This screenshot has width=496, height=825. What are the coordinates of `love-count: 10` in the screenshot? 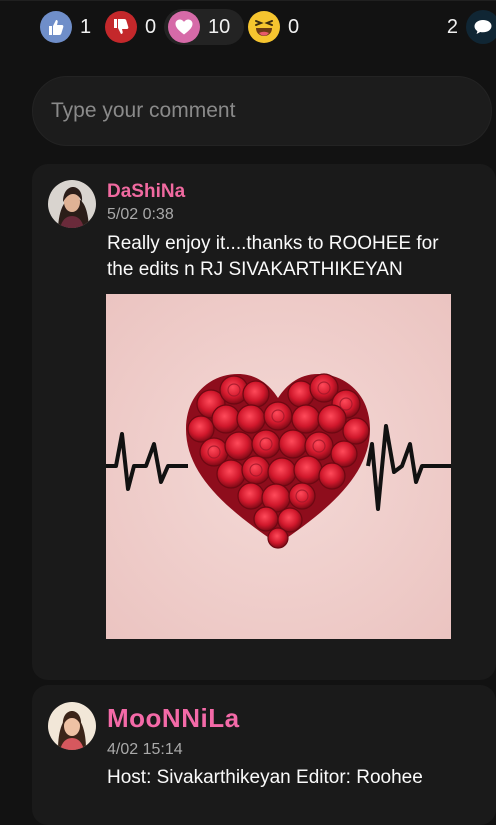 It's located at (219, 26).